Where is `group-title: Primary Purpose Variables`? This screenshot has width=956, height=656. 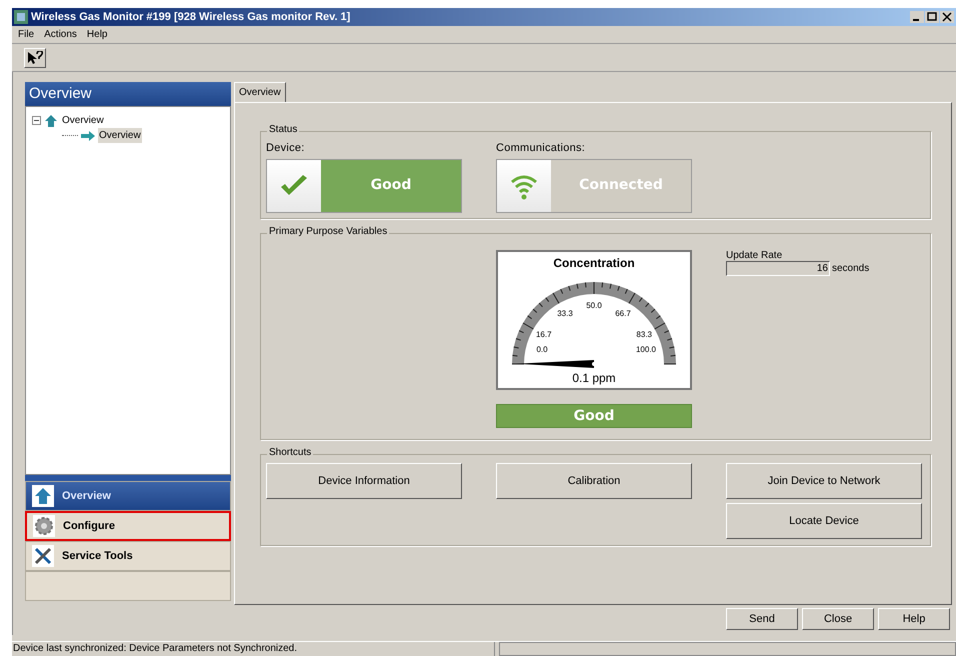 group-title: Primary Purpose Variables is located at coordinates (328, 232).